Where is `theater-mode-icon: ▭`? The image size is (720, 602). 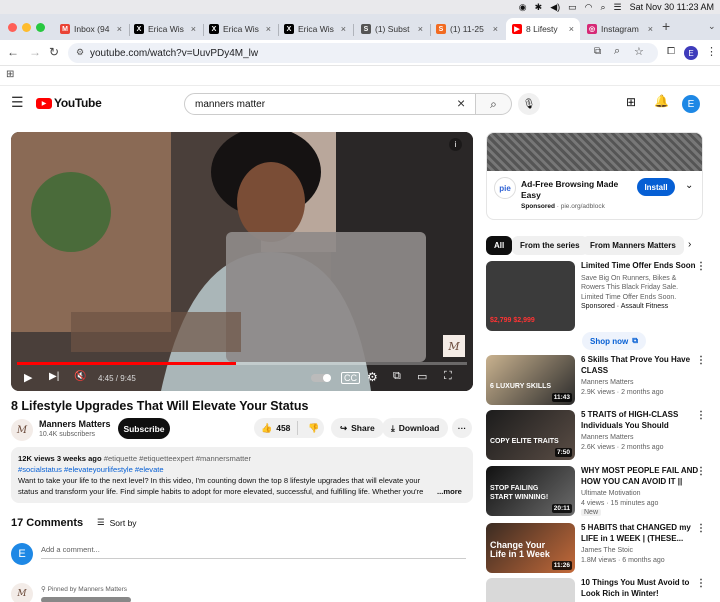
theater-mode-icon: ▭ is located at coordinates (422, 376).